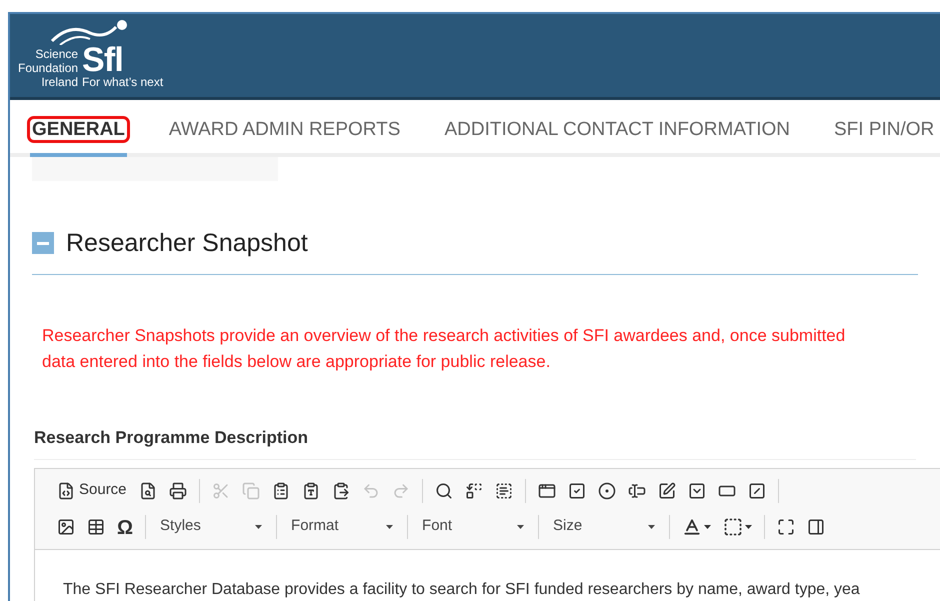 The width and height of the screenshot is (940, 601). Describe the element at coordinates (311, 491) in the screenshot. I see `paste-text-icon` at that location.